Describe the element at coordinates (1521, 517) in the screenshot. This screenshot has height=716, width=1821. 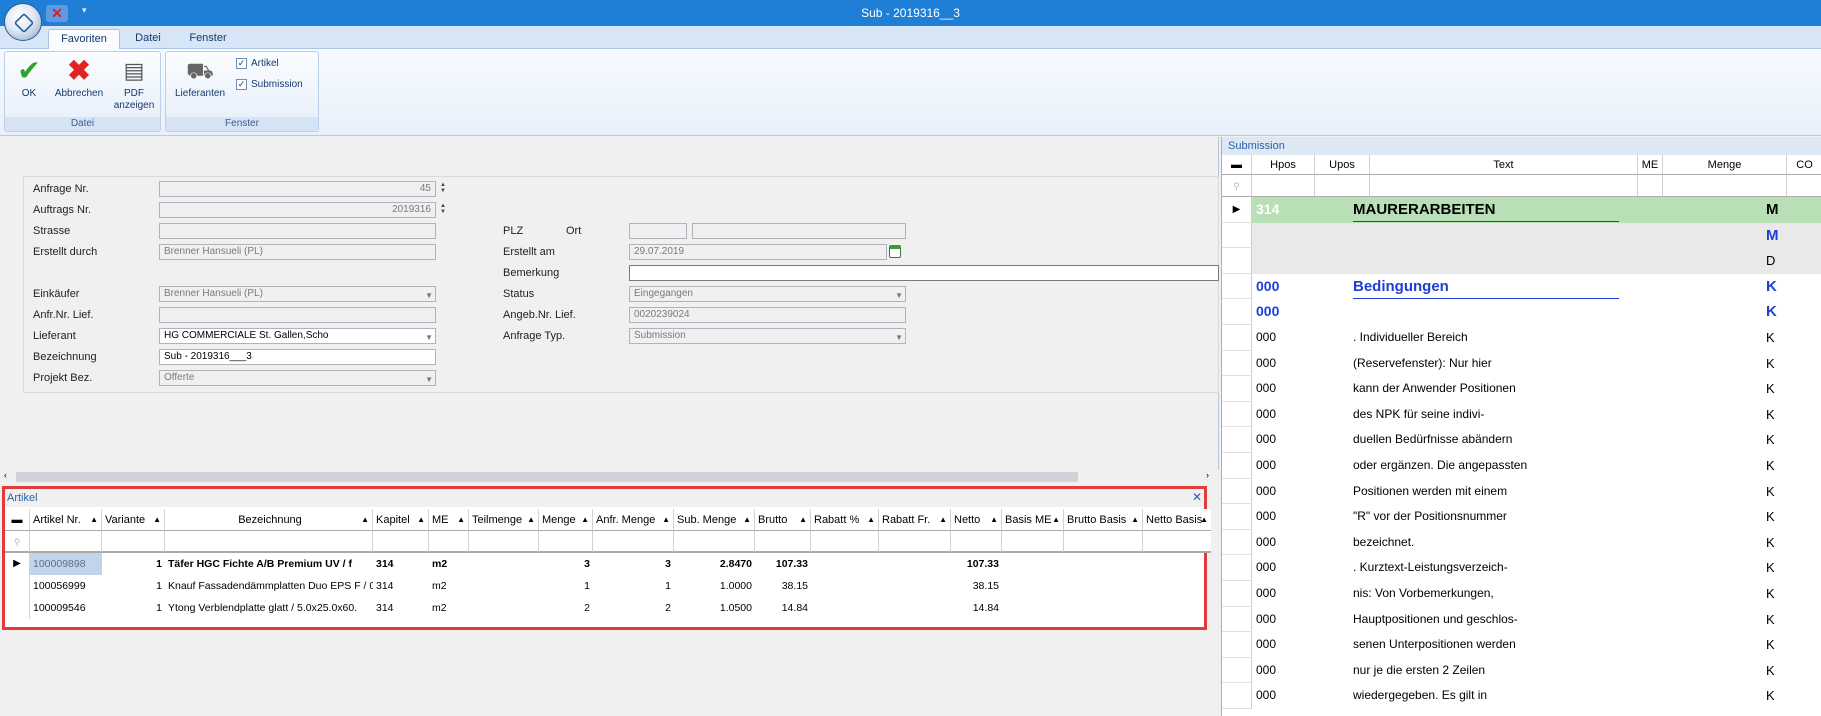
I see `submission-row: 000 "R" vor der Positionsnummer K` at that location.